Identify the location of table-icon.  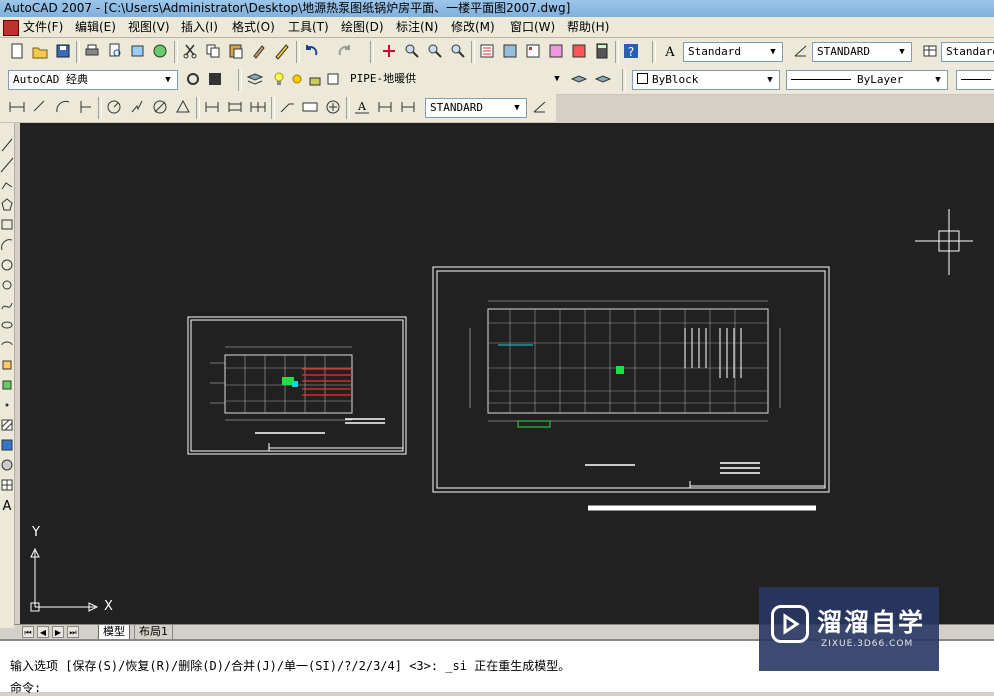
(7, 485).